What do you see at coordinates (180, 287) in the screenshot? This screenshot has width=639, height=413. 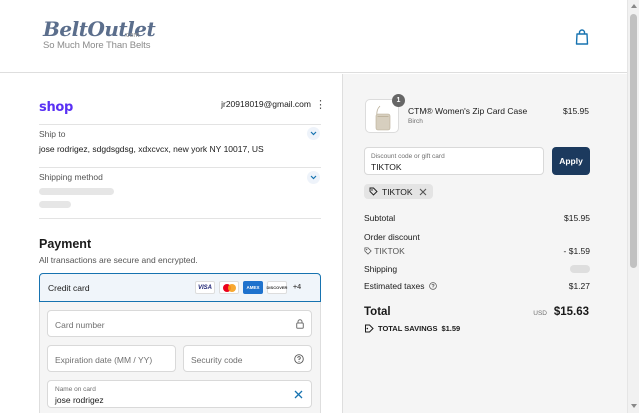 I see `credit-card-option: Credit card VISA AMEX DISCOVER +4` at bounding box center [180, 287].